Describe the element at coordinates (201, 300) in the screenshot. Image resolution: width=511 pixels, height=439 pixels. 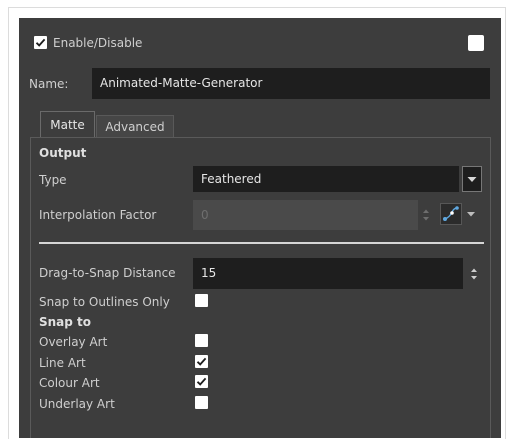
I see `snap-outlines-checkbox` at that location.